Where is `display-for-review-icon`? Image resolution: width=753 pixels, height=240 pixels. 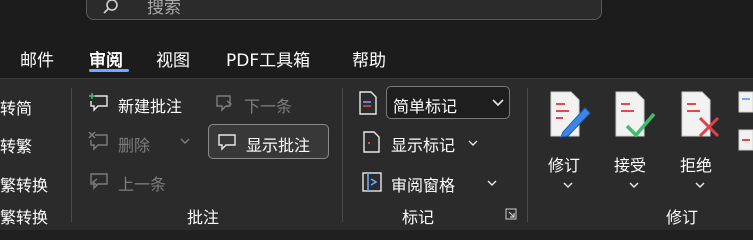 display-for-review-icon is located at coordinates (368, 103).